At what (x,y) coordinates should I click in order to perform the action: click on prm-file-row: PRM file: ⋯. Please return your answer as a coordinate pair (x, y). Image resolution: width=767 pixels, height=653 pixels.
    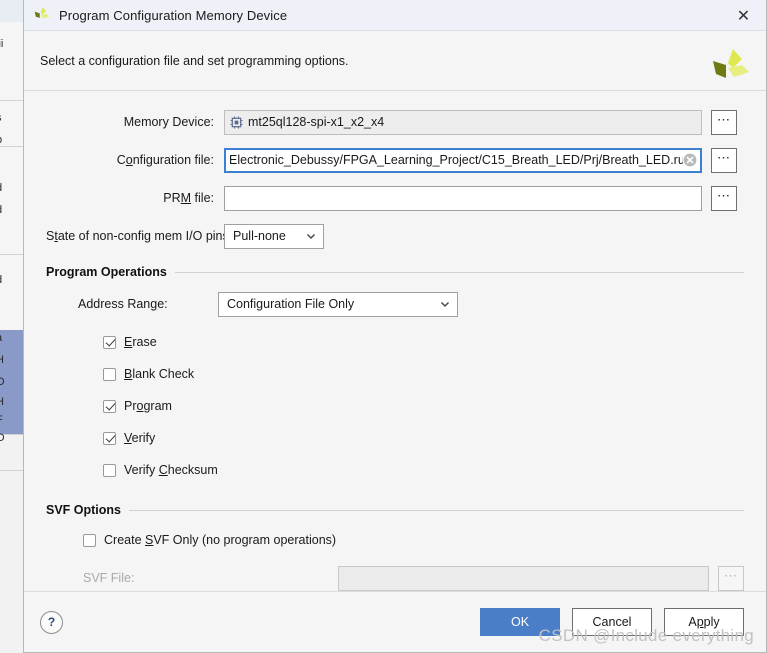
    Looking at the image, I should click on (395, 198).